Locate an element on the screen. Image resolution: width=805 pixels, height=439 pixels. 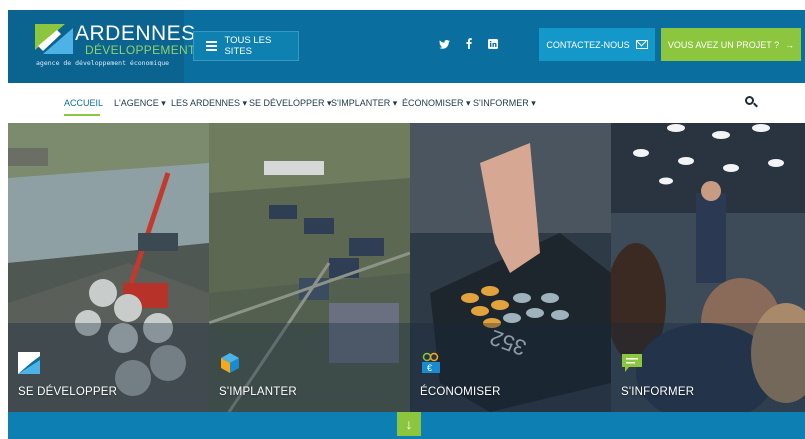
contact-button: CONTACTEZ-NOUS is located at coordinates (597, 44).